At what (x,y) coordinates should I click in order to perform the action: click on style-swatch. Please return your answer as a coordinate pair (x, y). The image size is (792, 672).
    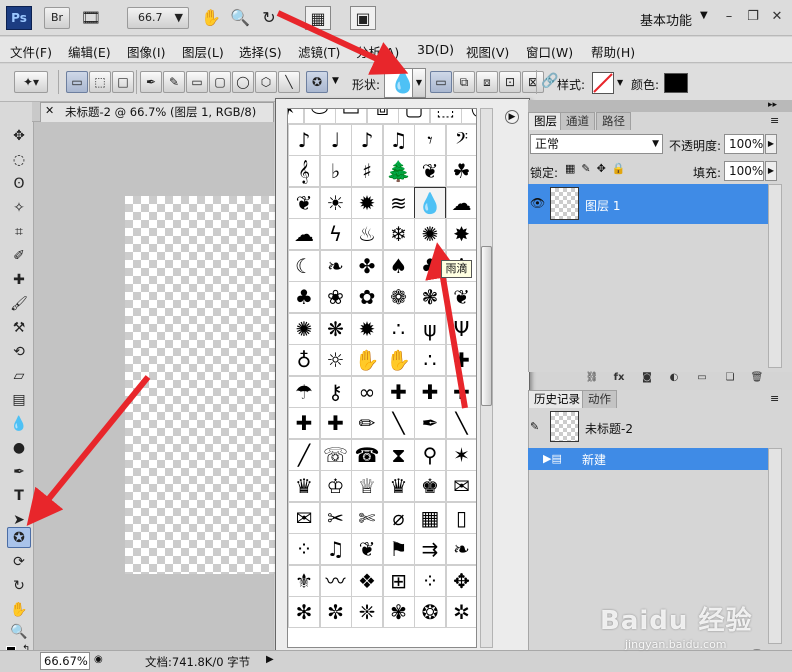
    Looking at the image, I should click on (603, 83).